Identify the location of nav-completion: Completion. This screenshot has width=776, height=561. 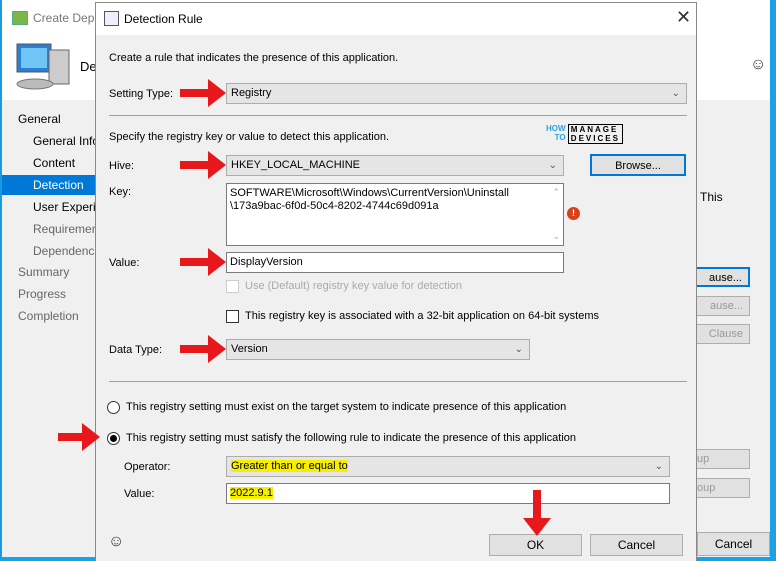
(48, 316).